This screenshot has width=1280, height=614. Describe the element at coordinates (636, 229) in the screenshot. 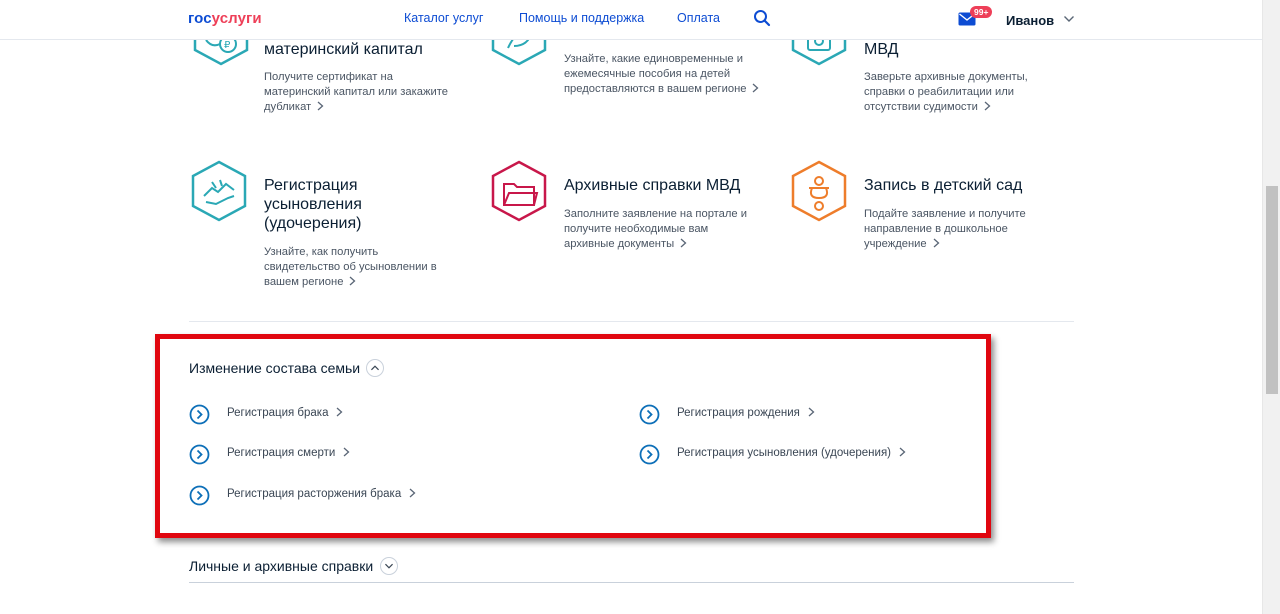

I see `card-desc-line: получите необходимые вам` at that location.